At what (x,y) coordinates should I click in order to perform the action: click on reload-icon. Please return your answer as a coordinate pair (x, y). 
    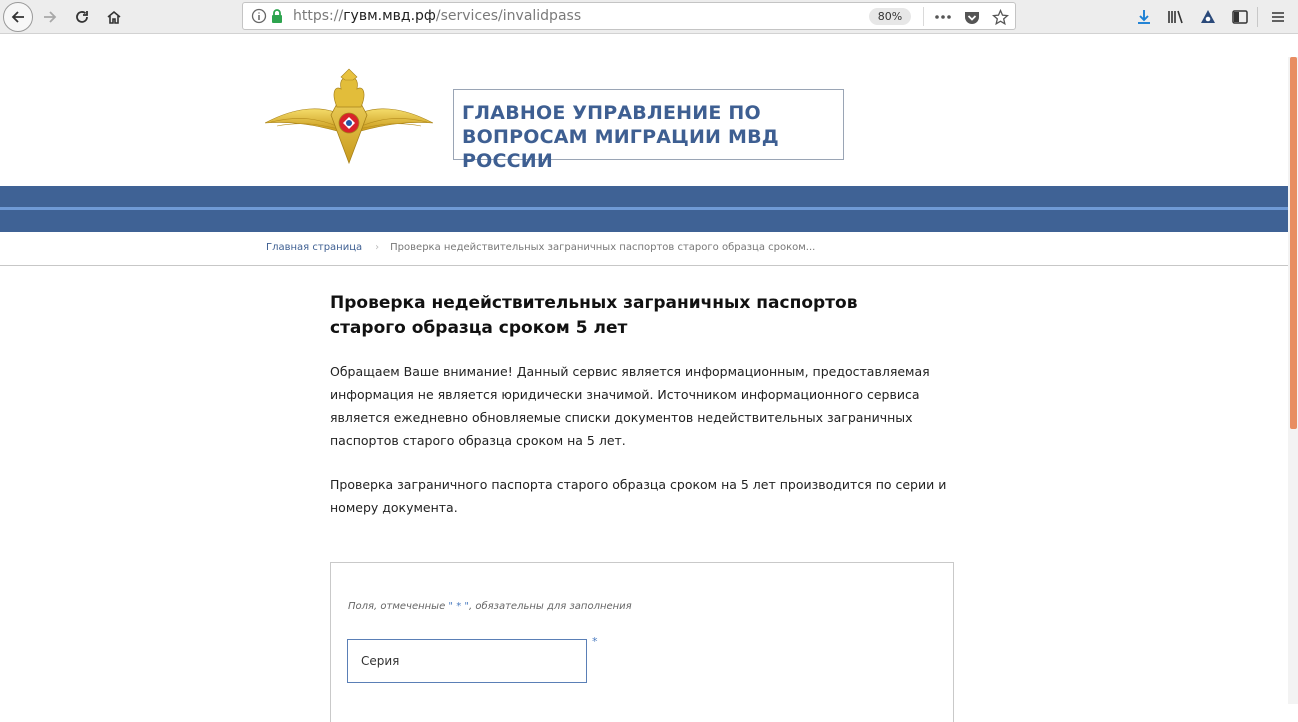
    Looking at the image, I should click on (82, 17).